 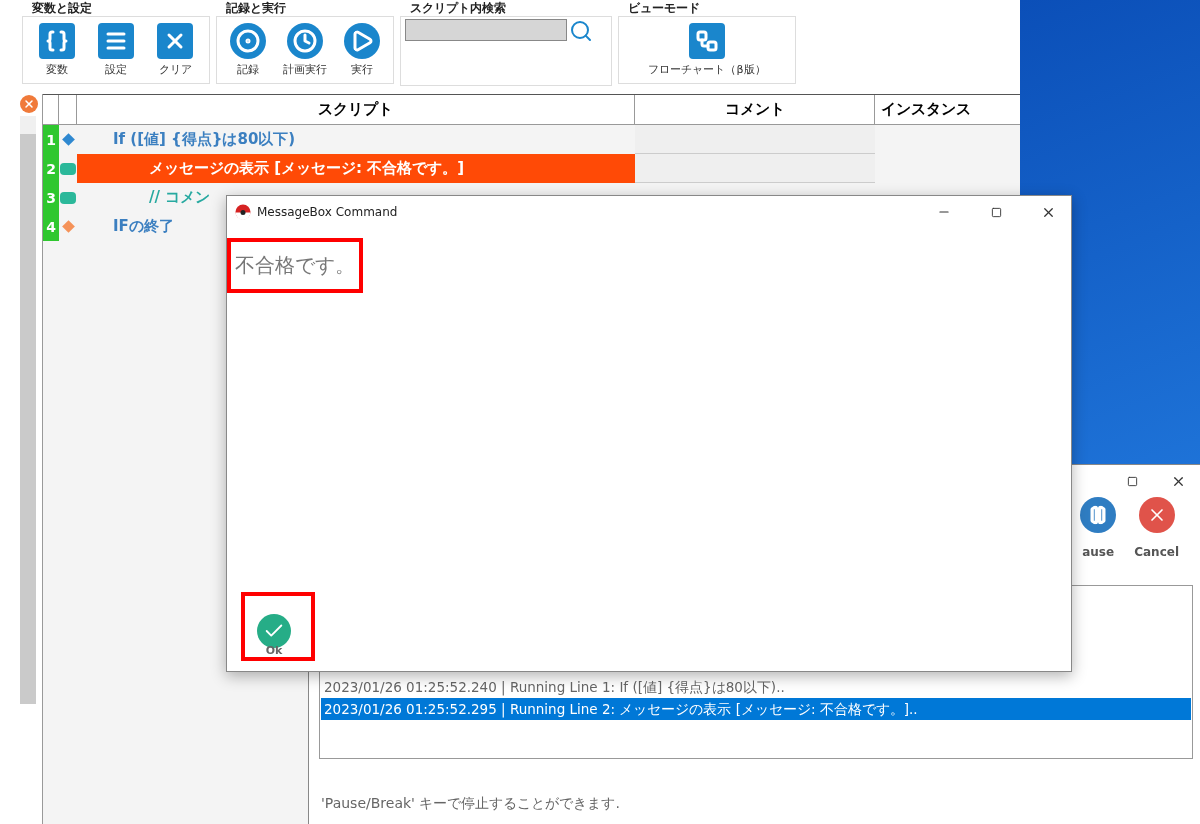 What do you see at coordinates (175, 41) in the screenshot?
I see `x-icon` at bounding box center [175, 41].